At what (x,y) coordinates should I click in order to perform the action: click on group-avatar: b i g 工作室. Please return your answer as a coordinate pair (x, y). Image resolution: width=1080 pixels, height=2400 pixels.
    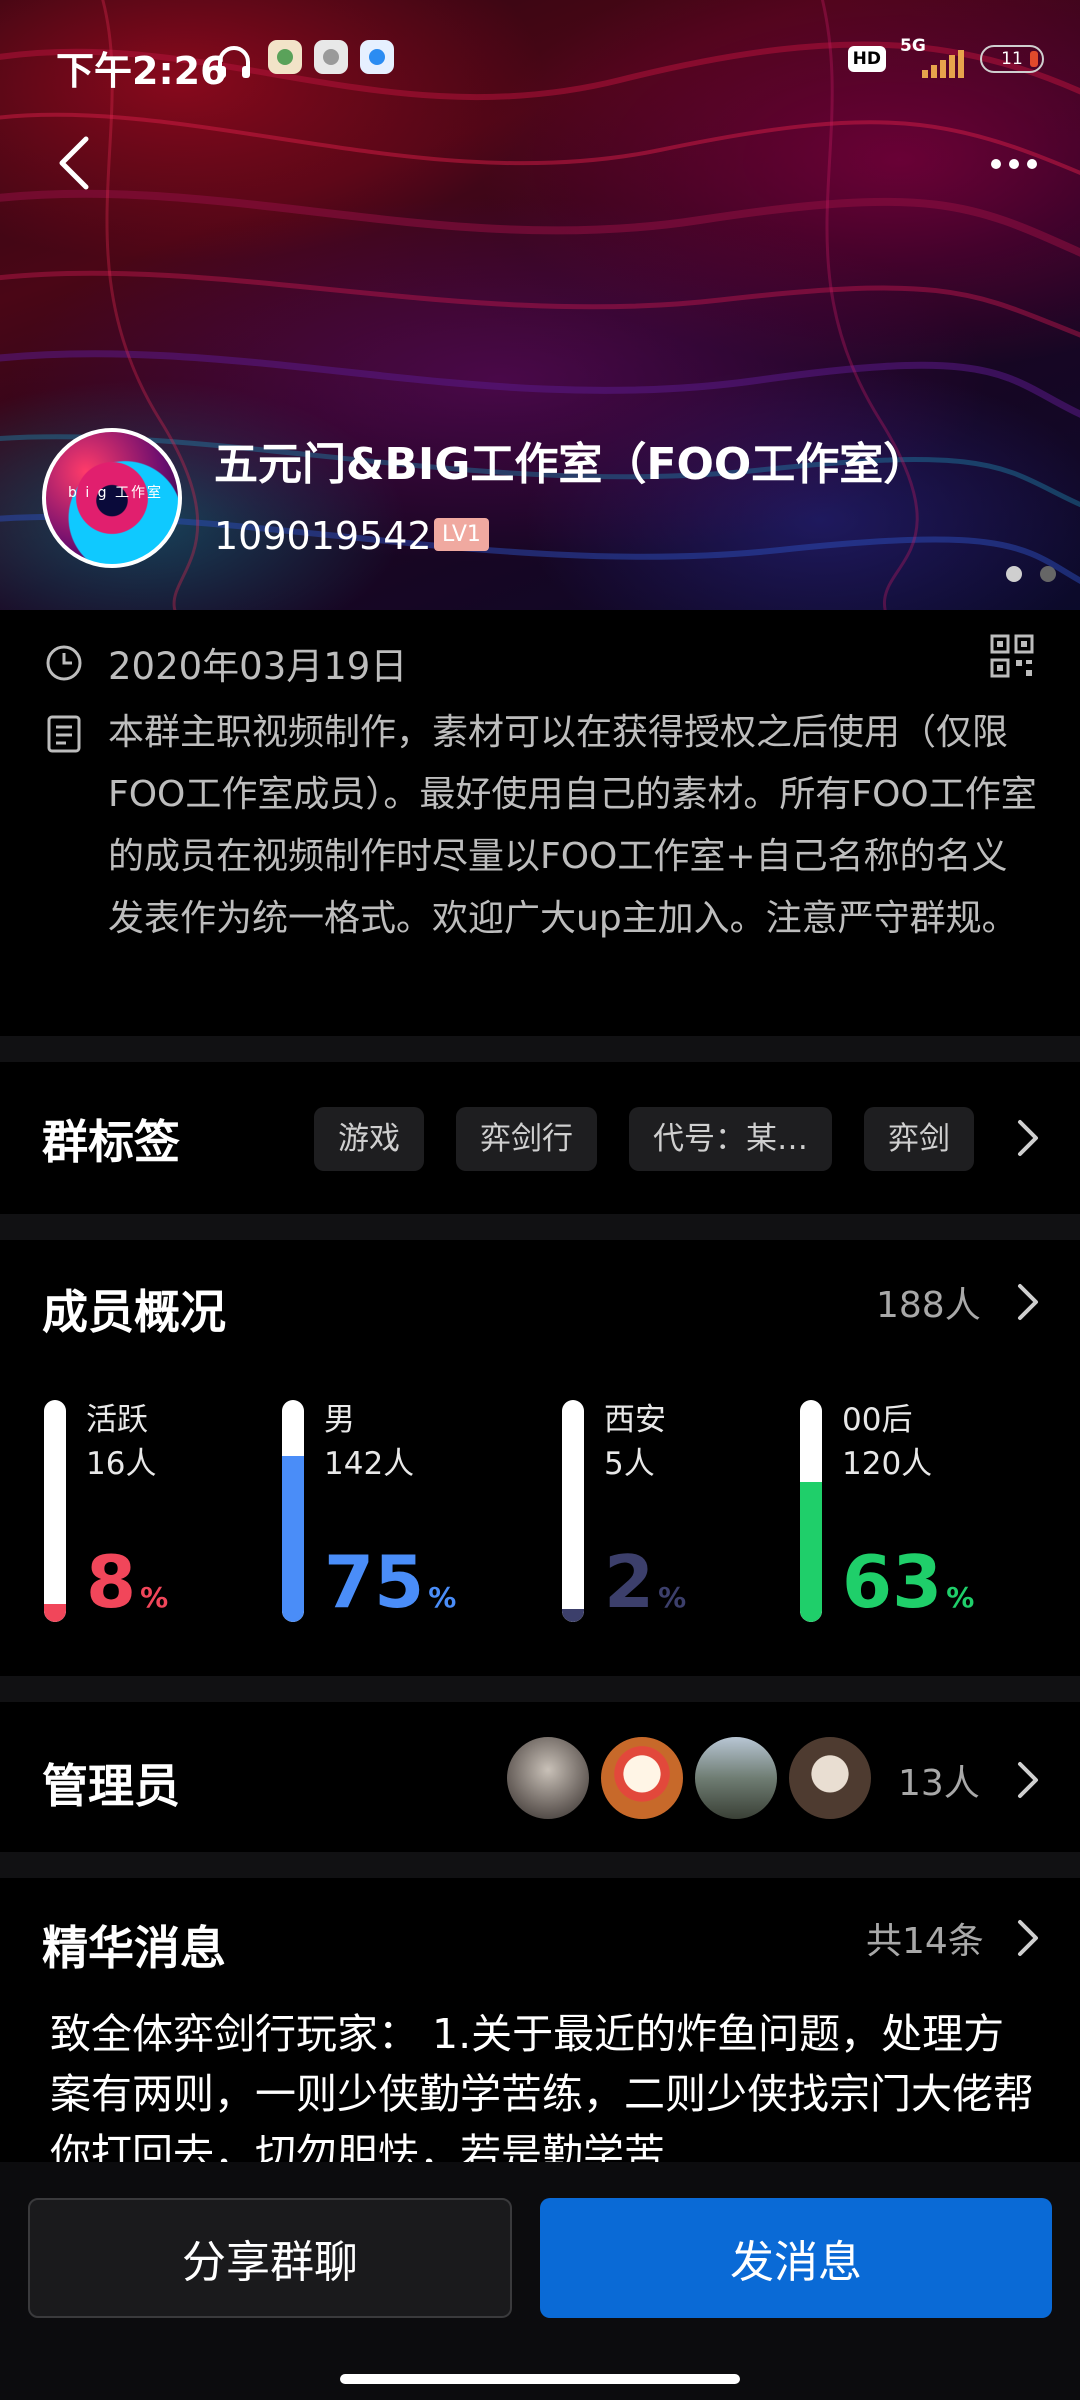
    Looking at the image, I should click on (112, 498).